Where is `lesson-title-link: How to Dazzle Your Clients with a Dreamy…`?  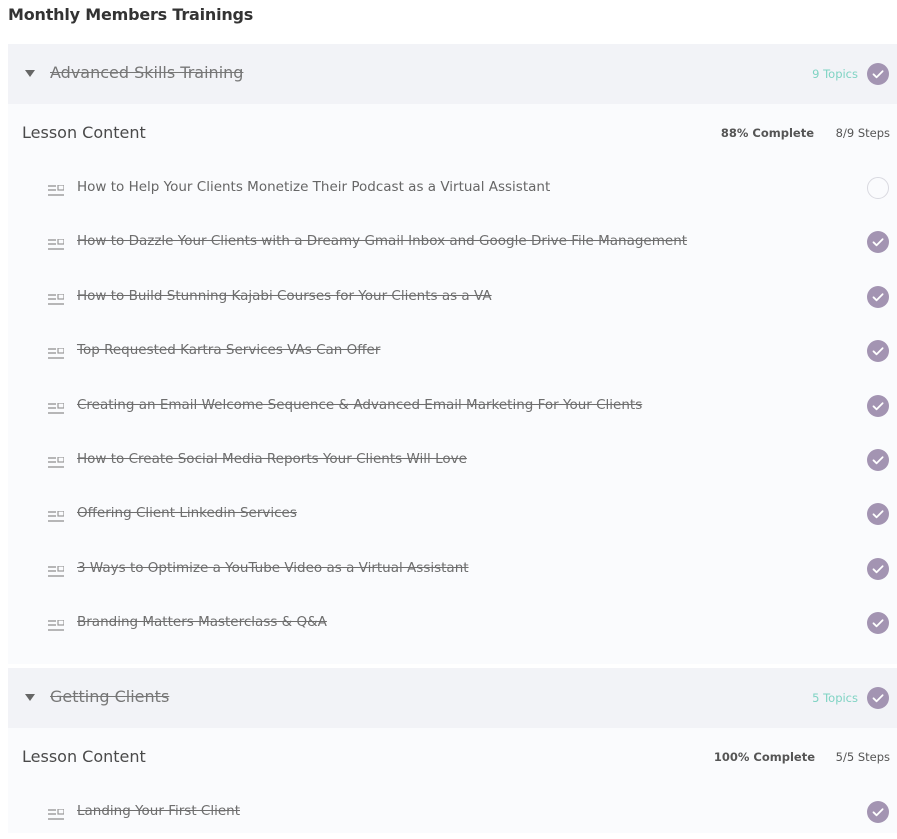 lesson-title-link: How to Dazzle Your Clients with a Dreamy… is located at coordinates (382, 241).